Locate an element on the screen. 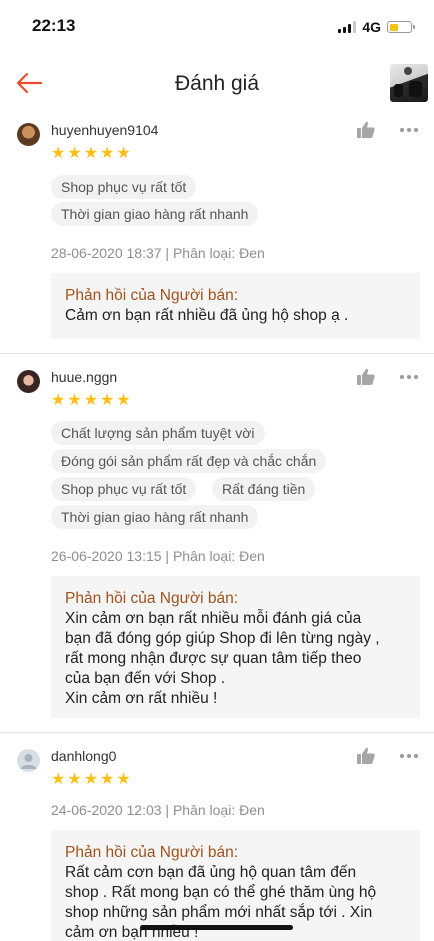  top-bar: Đánh giá is located at coordinates (217, 84).